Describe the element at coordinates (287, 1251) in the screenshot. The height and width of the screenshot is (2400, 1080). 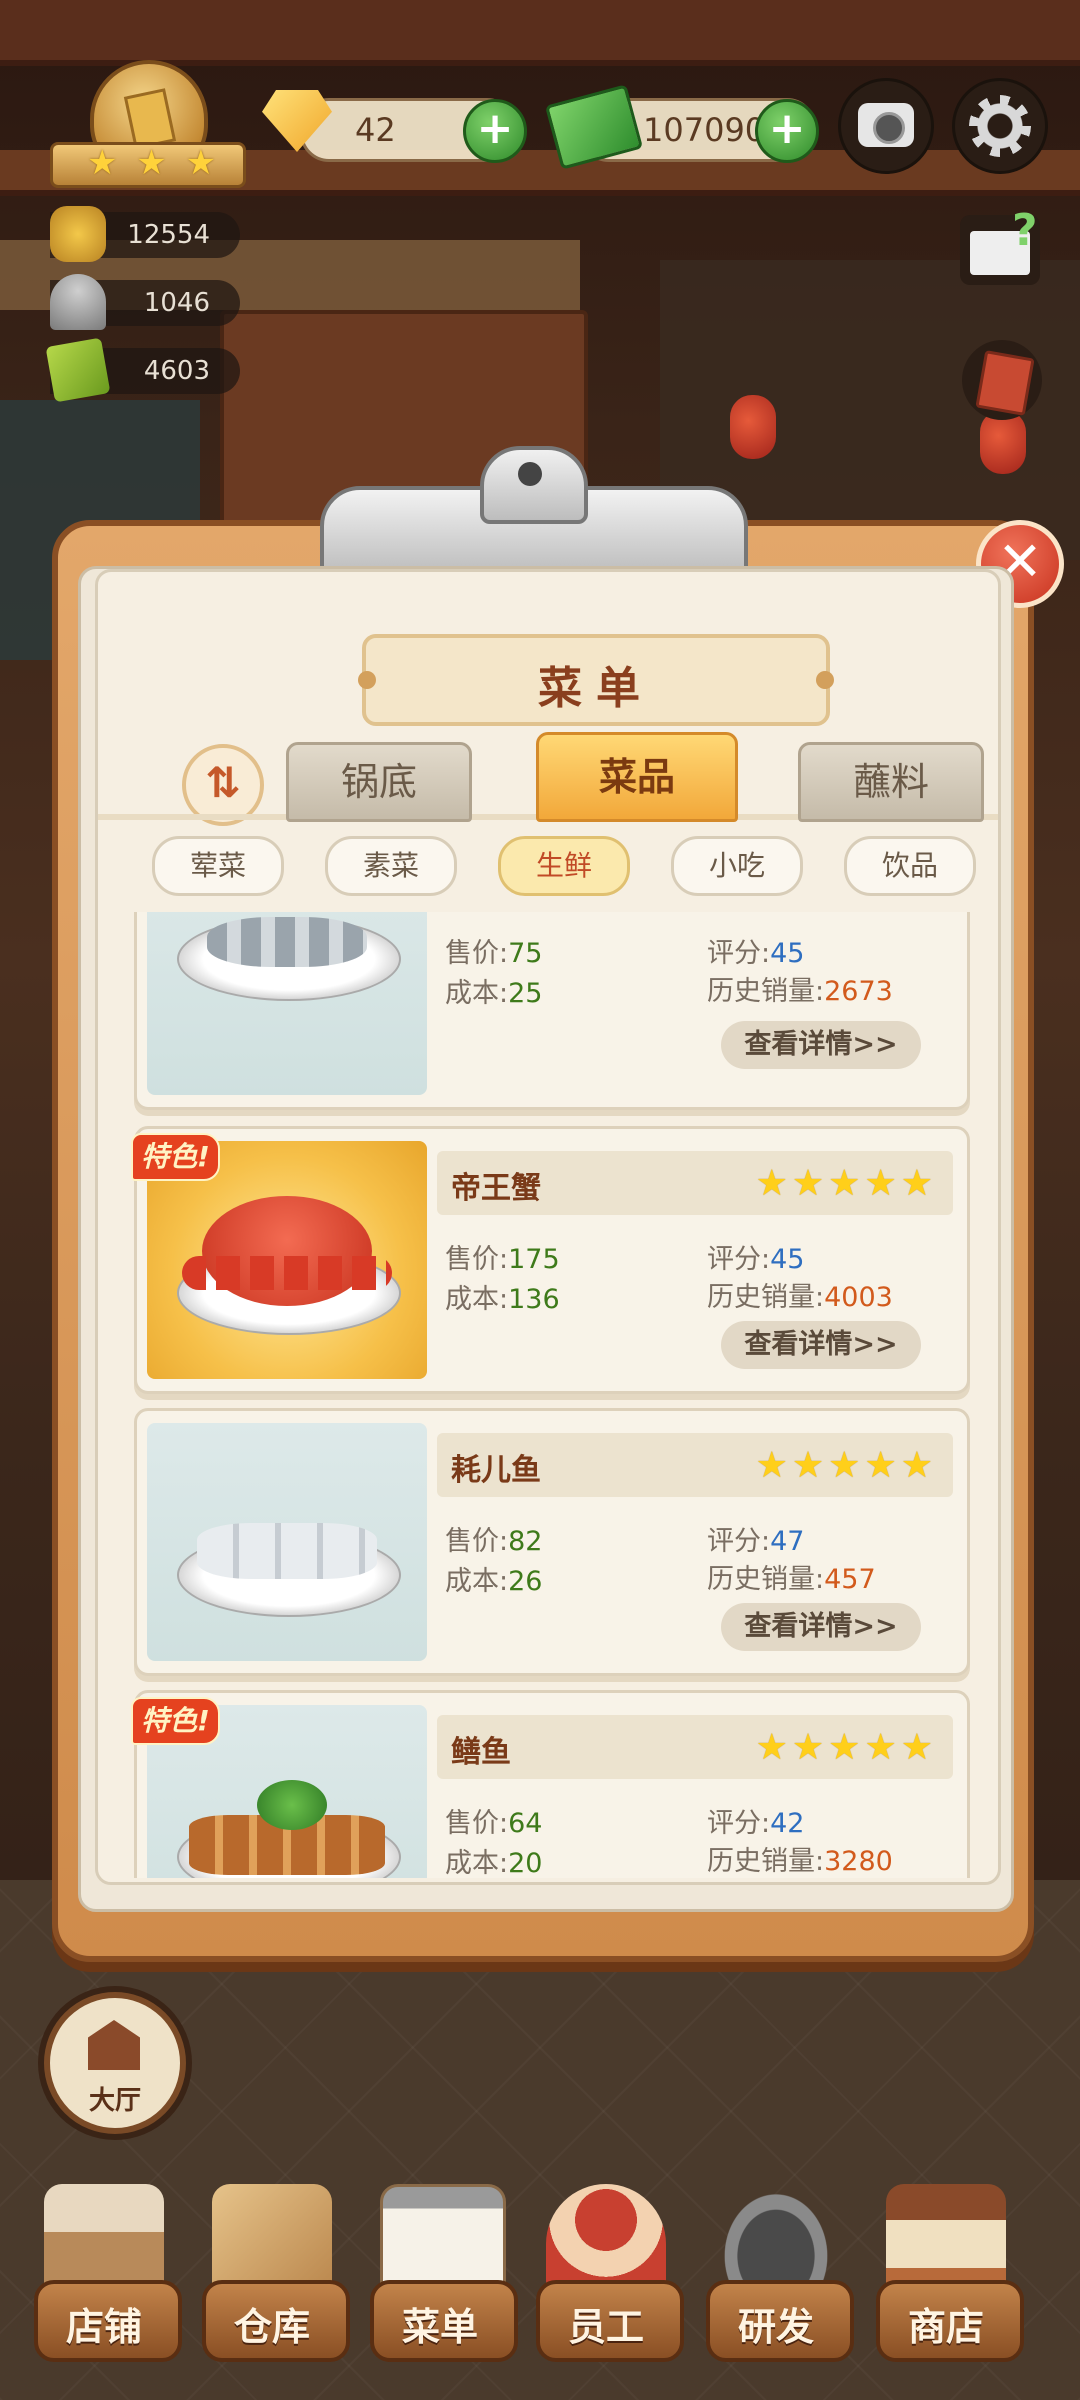
I see `king-crab-icon` at that location.